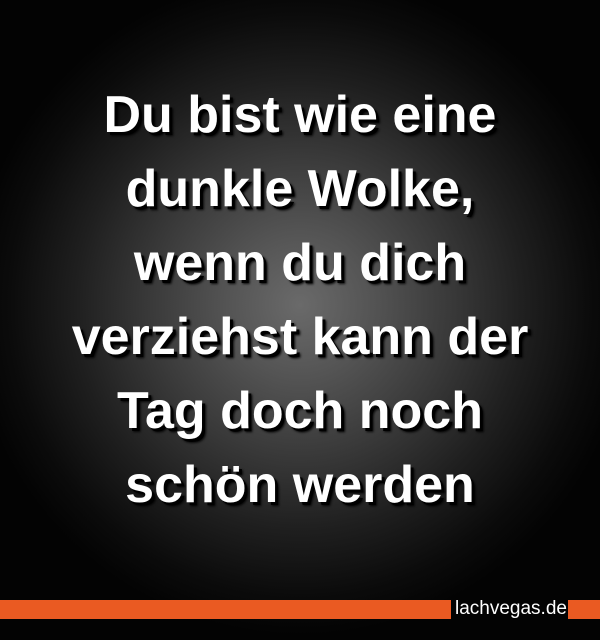  What do you see at coordinates (300, 337) in the screenshot?
I see `quote-line-4: verziehst kann der` at bounding box center [300, 337].